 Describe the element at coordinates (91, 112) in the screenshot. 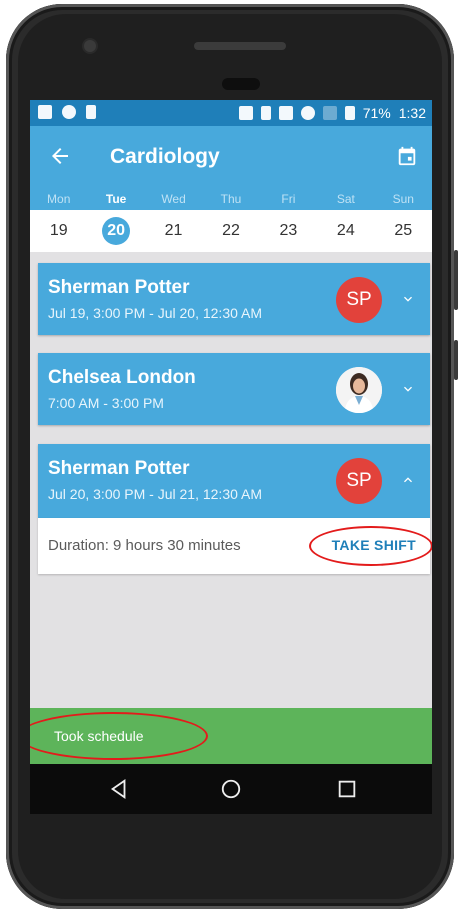

I see `download-icon` at that location.